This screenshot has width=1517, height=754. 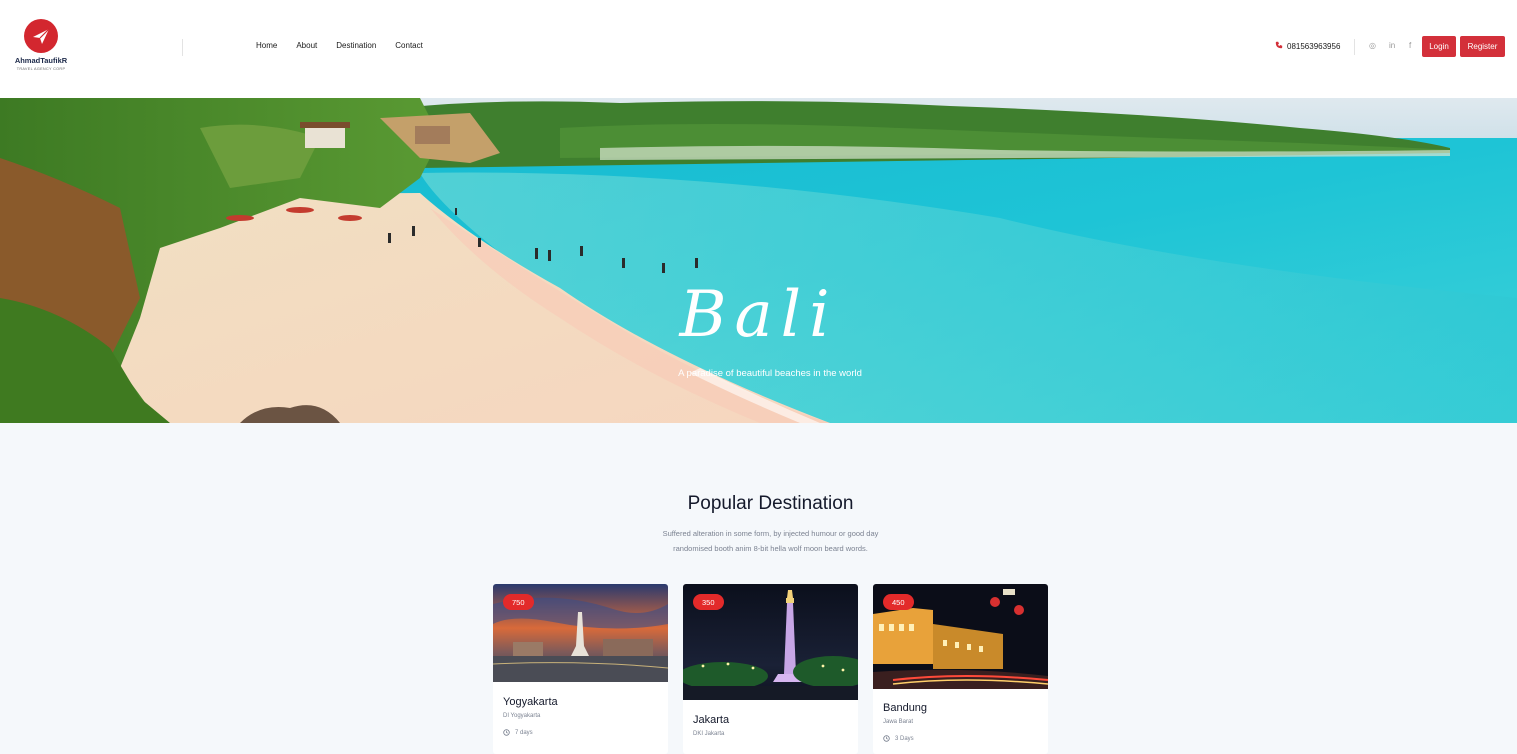 I want to click on destination-name: Bandung, so click(x=905, y=708).